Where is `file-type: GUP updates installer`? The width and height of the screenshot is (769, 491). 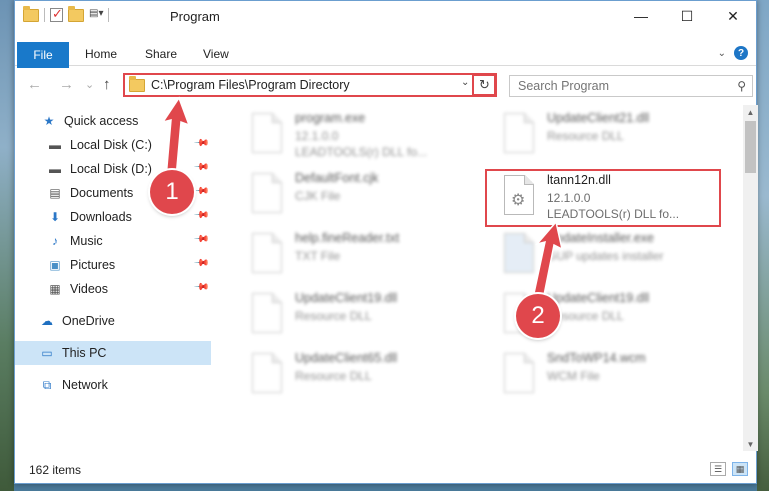
file-type: GUP updates installer is located at coordinates (605, 256).